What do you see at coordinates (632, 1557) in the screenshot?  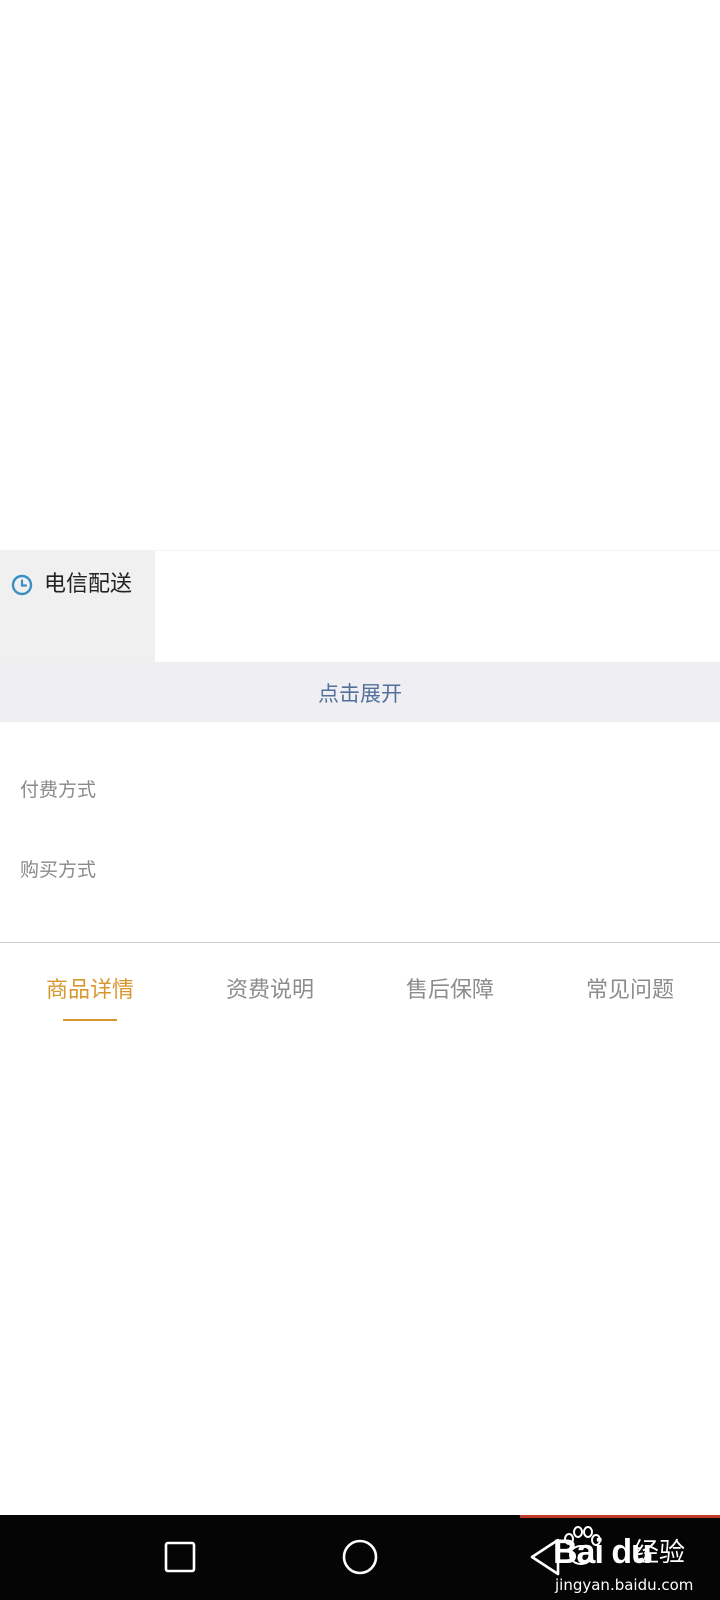 I see `baidu-jingyan-watermark: Bai du 经验 jingyan.baidu.com` at bounding box center [632, 1557].